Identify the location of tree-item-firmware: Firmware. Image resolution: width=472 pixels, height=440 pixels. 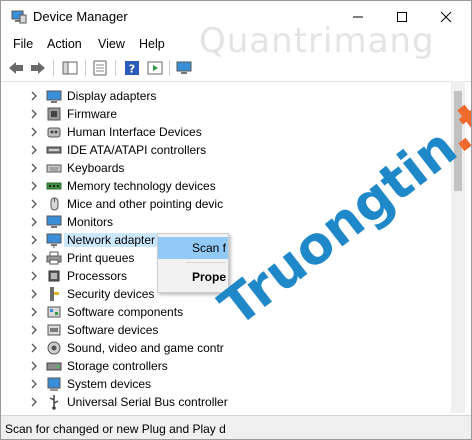
(227, 114).